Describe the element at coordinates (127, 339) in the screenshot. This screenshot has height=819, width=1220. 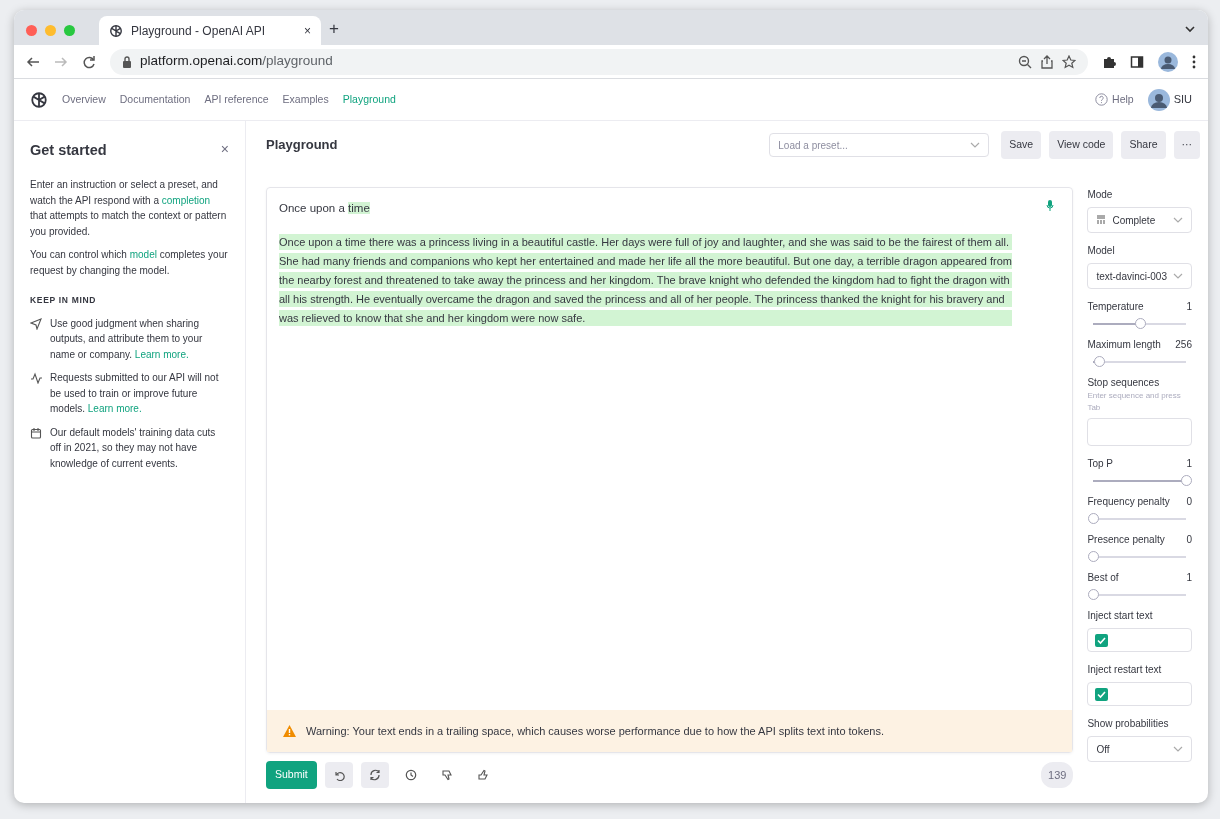
I see `tip-text: Use good judgment when sharing outputs, and attribute them to your name or company. Learn more.` at that location.